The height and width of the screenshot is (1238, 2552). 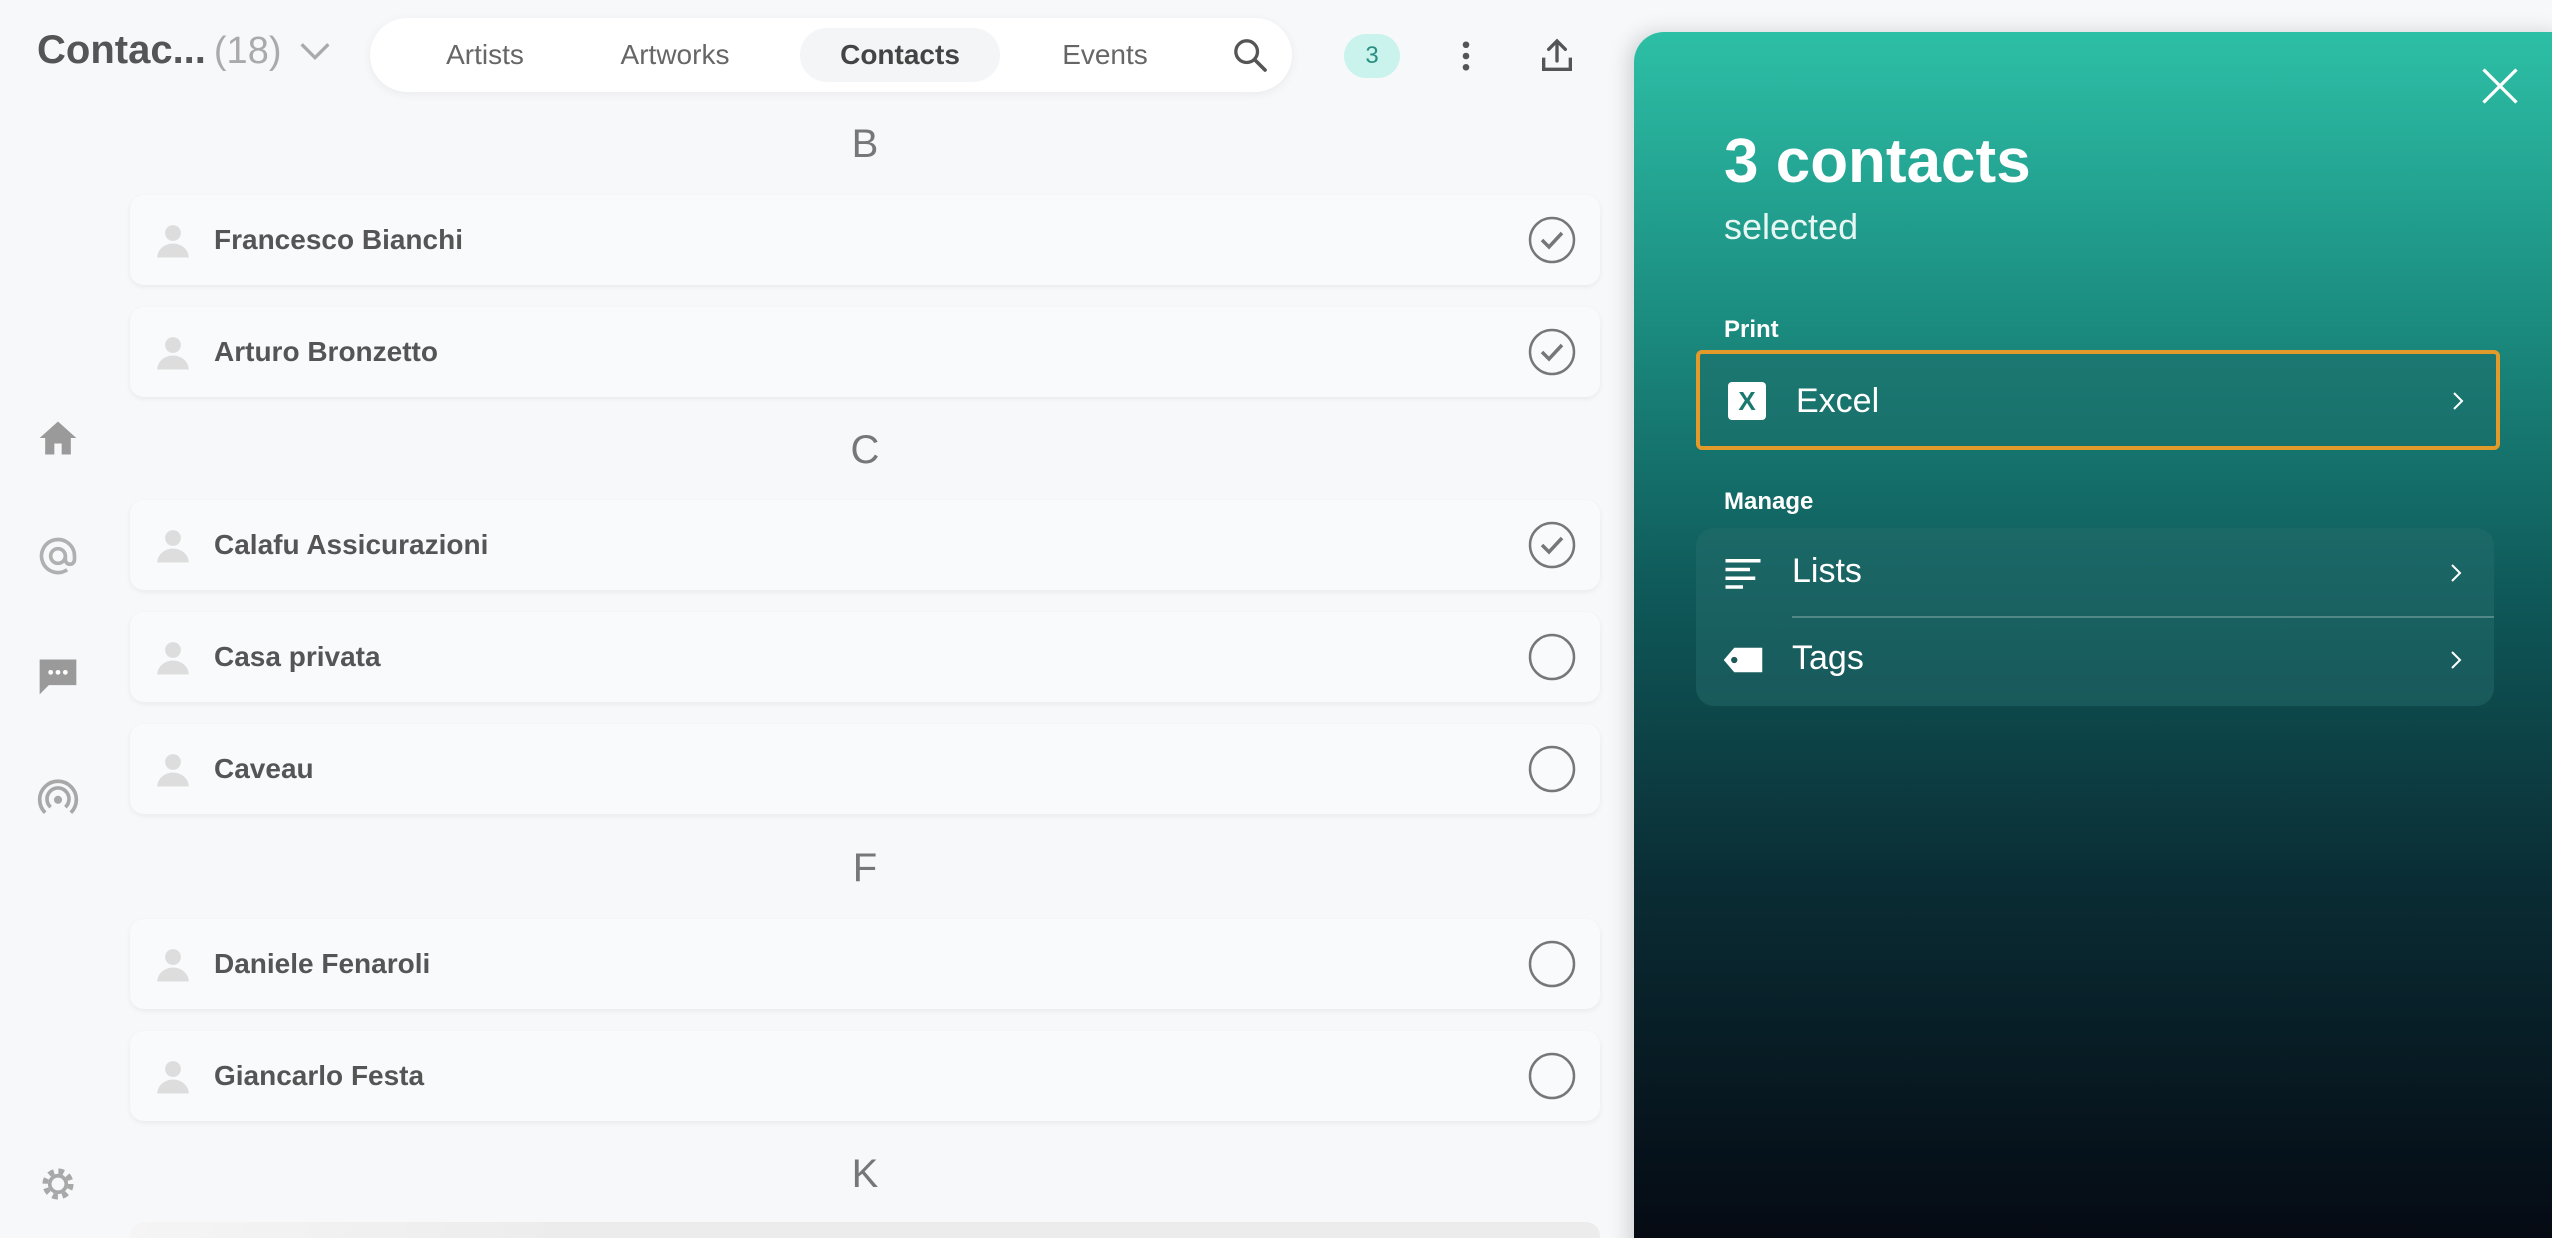 What do you see at coordinates (2098, 400) in the screenshot?
I see `excel-export-button: X Excel` at bounding box center [2098, 400].